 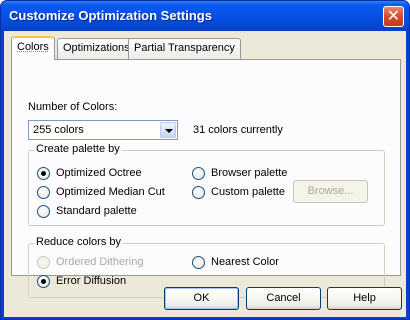 What do you see at coordinates (245, 262) in the screenshot?
I see `radio-nearest-color-label: Nearest Color` at bounding box center [245, 262].